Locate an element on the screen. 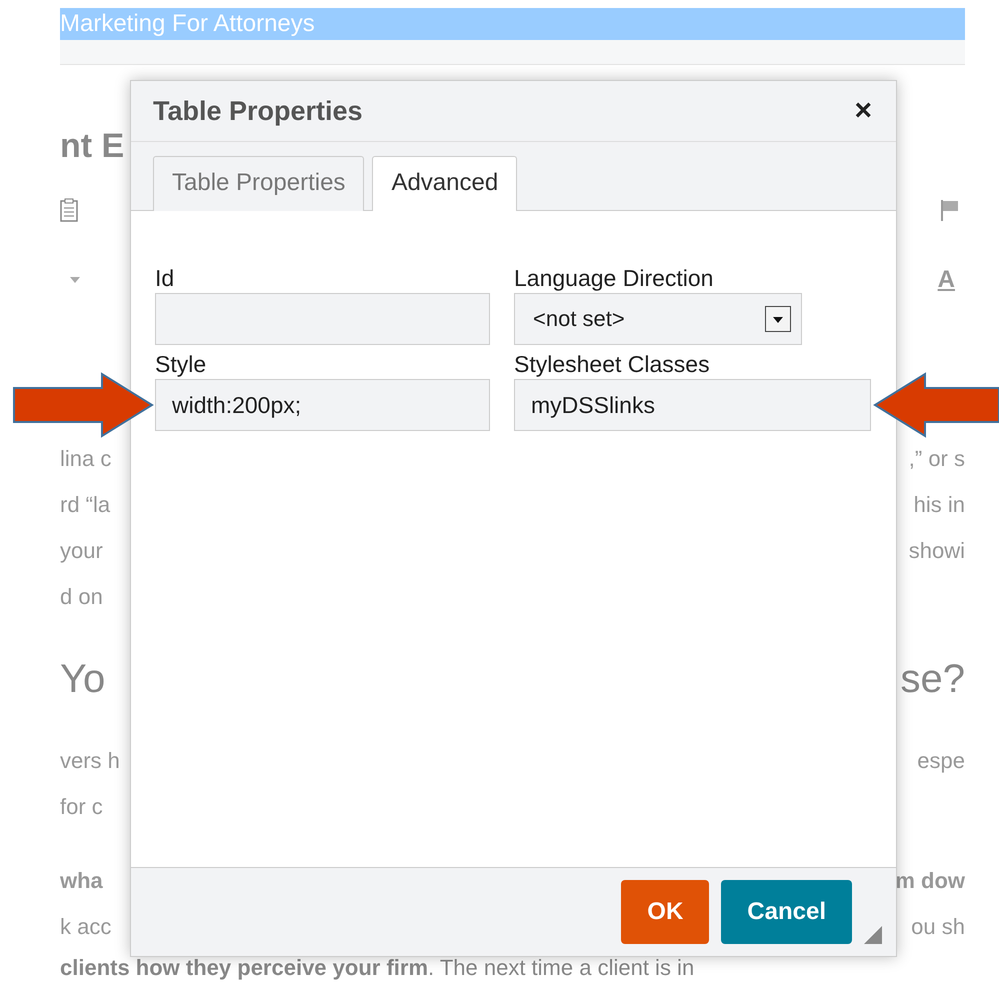  field-label: Language Direction is located at coordinates (614, 278).